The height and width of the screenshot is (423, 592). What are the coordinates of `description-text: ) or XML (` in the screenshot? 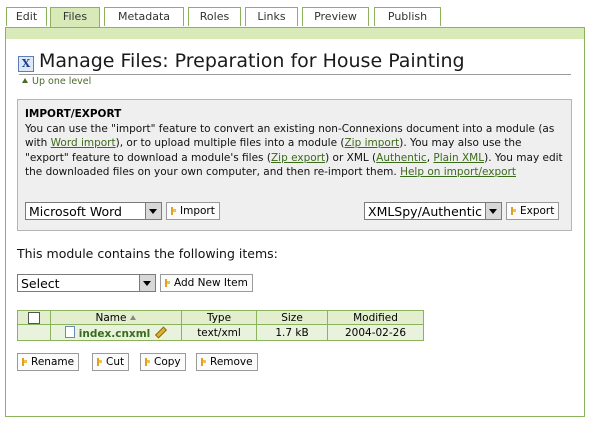 It's located at (351, 157).